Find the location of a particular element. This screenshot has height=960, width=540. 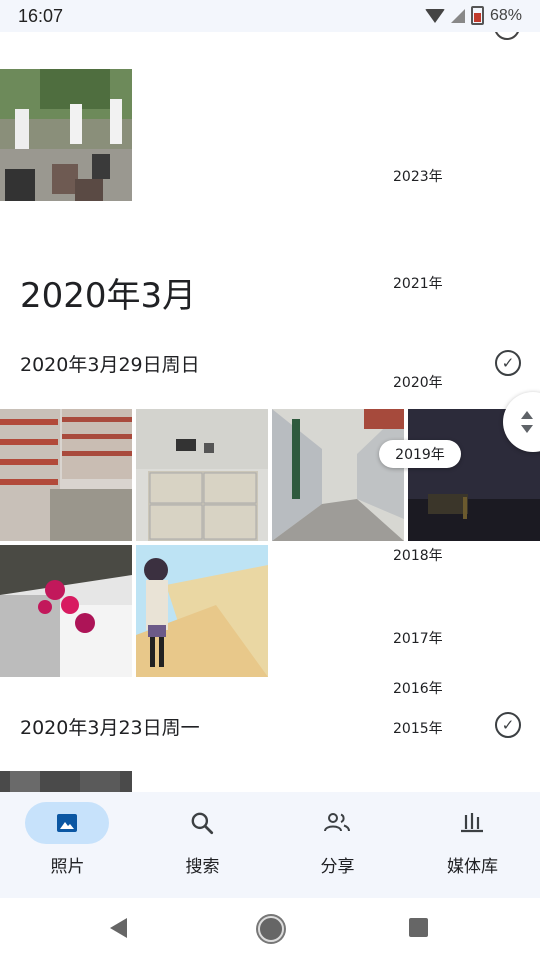

nav-photos: 照片 is located at coordinates (67, 845).